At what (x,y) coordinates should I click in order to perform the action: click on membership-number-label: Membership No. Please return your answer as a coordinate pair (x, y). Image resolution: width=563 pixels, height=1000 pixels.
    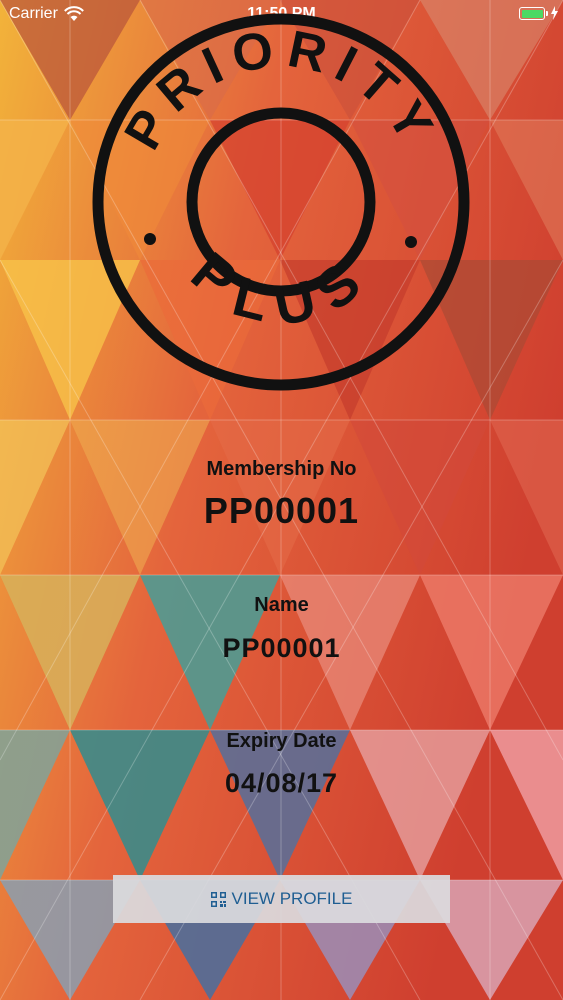
    Looking at the image, I should click on (281, 469).